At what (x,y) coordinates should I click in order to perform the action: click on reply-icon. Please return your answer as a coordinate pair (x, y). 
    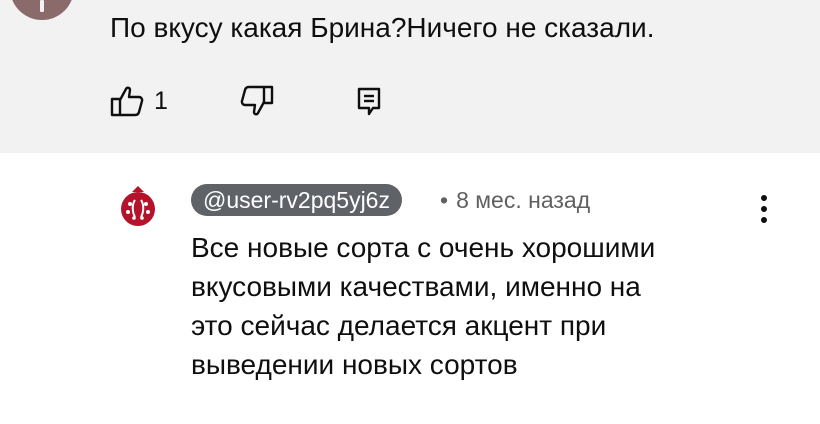
    Looking at the image, I should click on (369, 101).